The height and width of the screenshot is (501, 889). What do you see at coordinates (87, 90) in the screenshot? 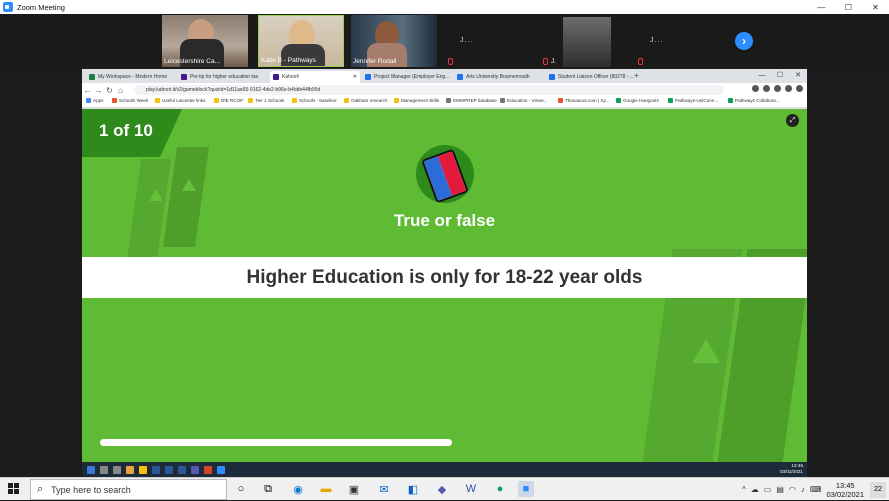
I see `back-icon: ←` at bounding box center [87, 90].